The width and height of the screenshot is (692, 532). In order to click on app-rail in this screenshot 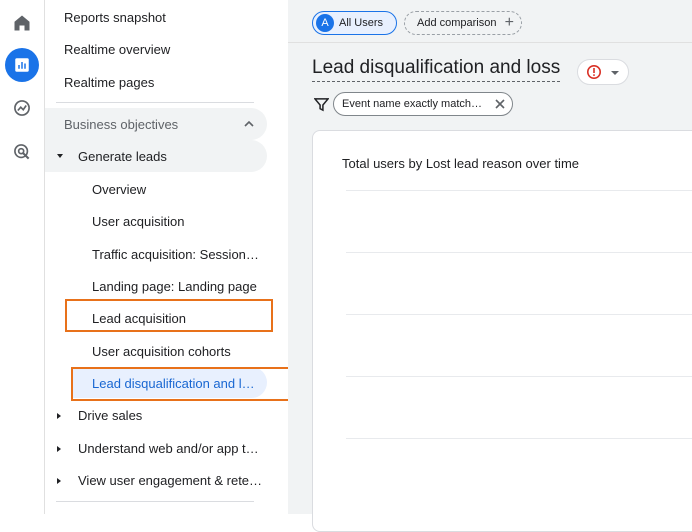, I will do `click(22, 257)`.